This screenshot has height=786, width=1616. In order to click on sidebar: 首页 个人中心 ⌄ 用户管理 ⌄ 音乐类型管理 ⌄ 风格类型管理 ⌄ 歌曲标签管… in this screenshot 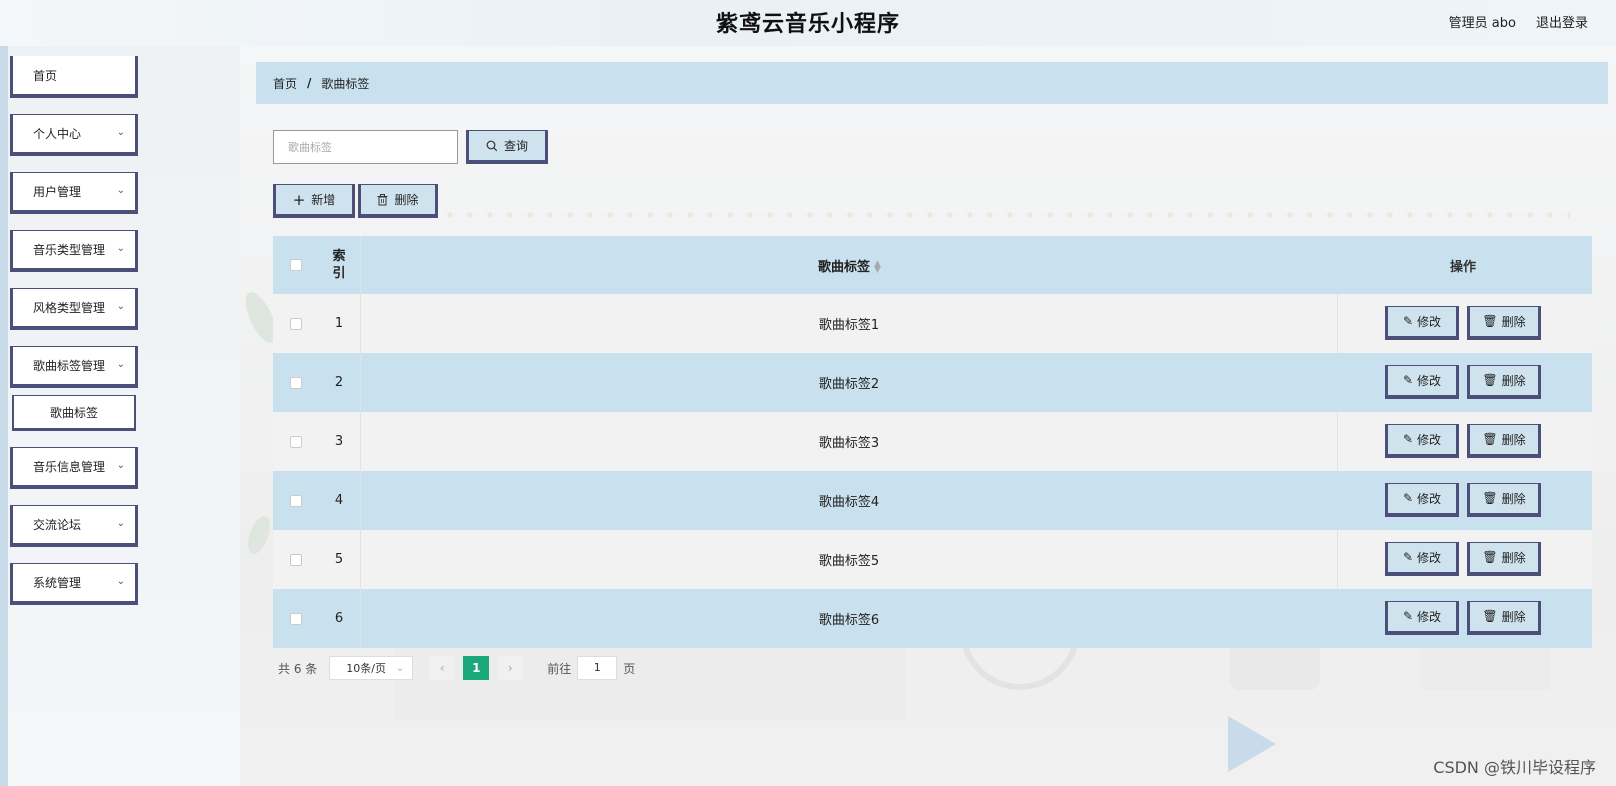, I will do `click(75, 338)`.